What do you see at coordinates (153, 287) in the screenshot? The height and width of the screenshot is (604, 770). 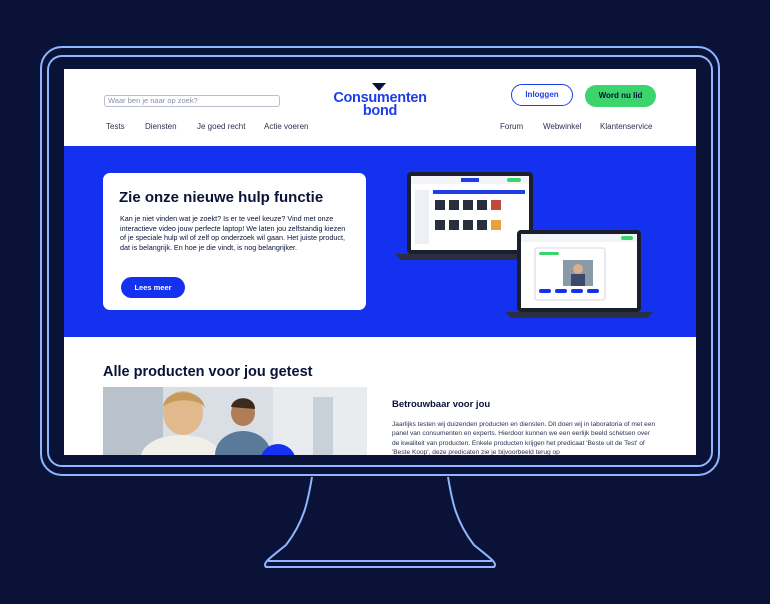 I see `read-more-button: Lees meer` at bounding box center [153, 287].